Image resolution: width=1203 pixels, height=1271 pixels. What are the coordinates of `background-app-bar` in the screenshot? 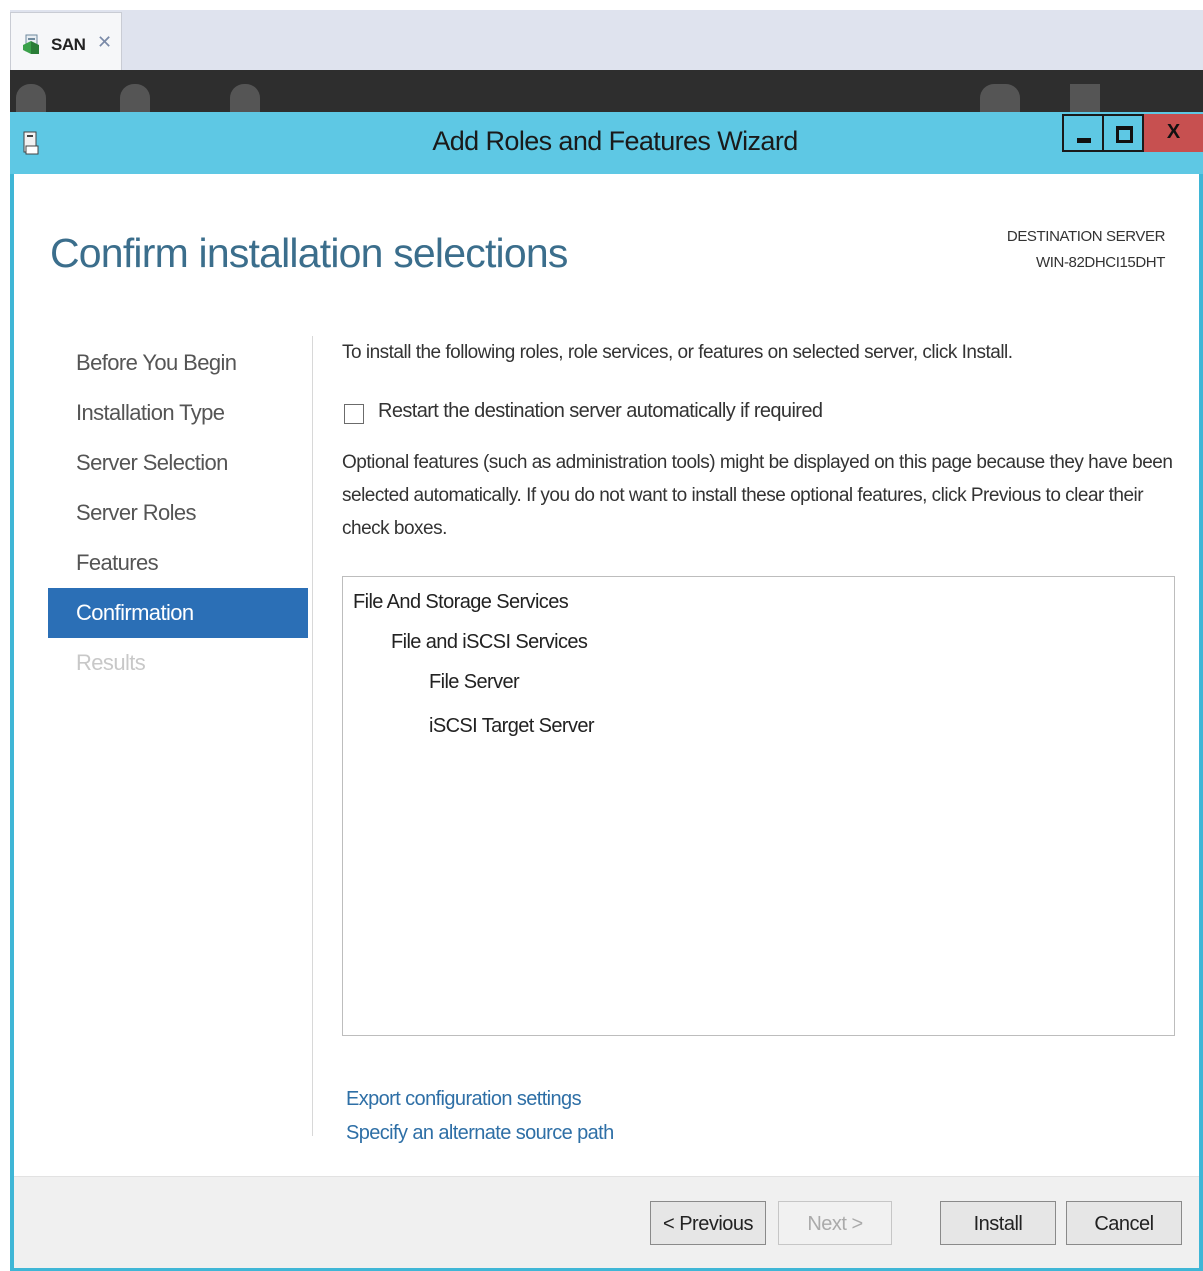 It's located at (606, 92).